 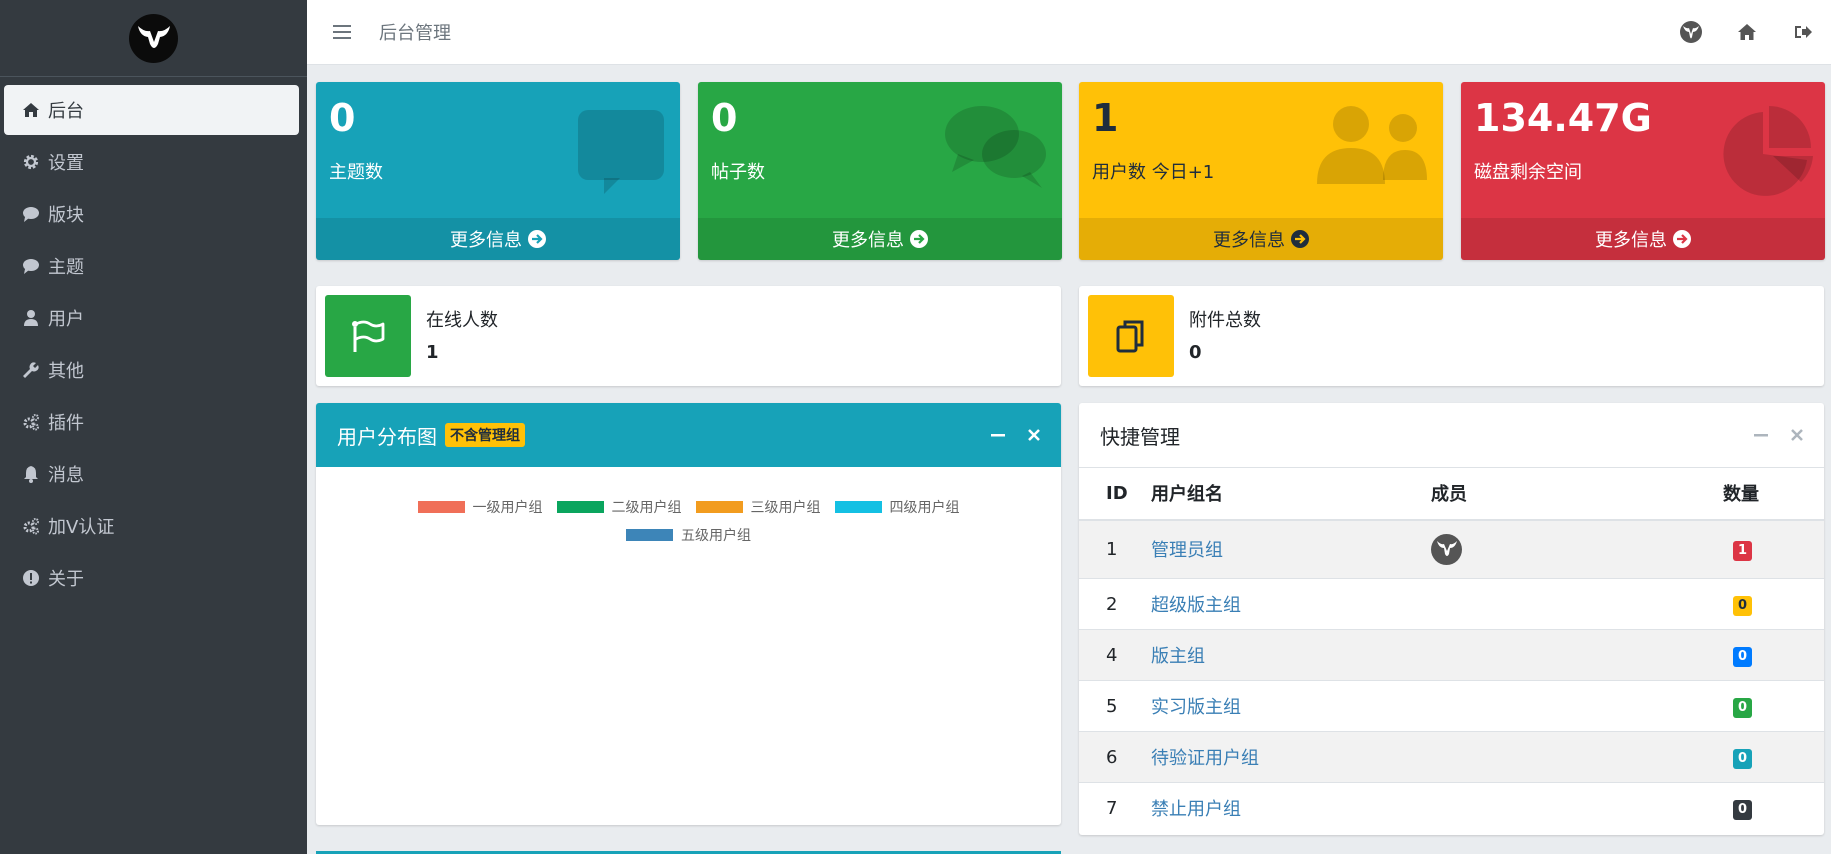 What do you see at coordinates (924, 508) in the screenshot?
I see `legend-label: 四级用户组` at bounding box center [924, 508].